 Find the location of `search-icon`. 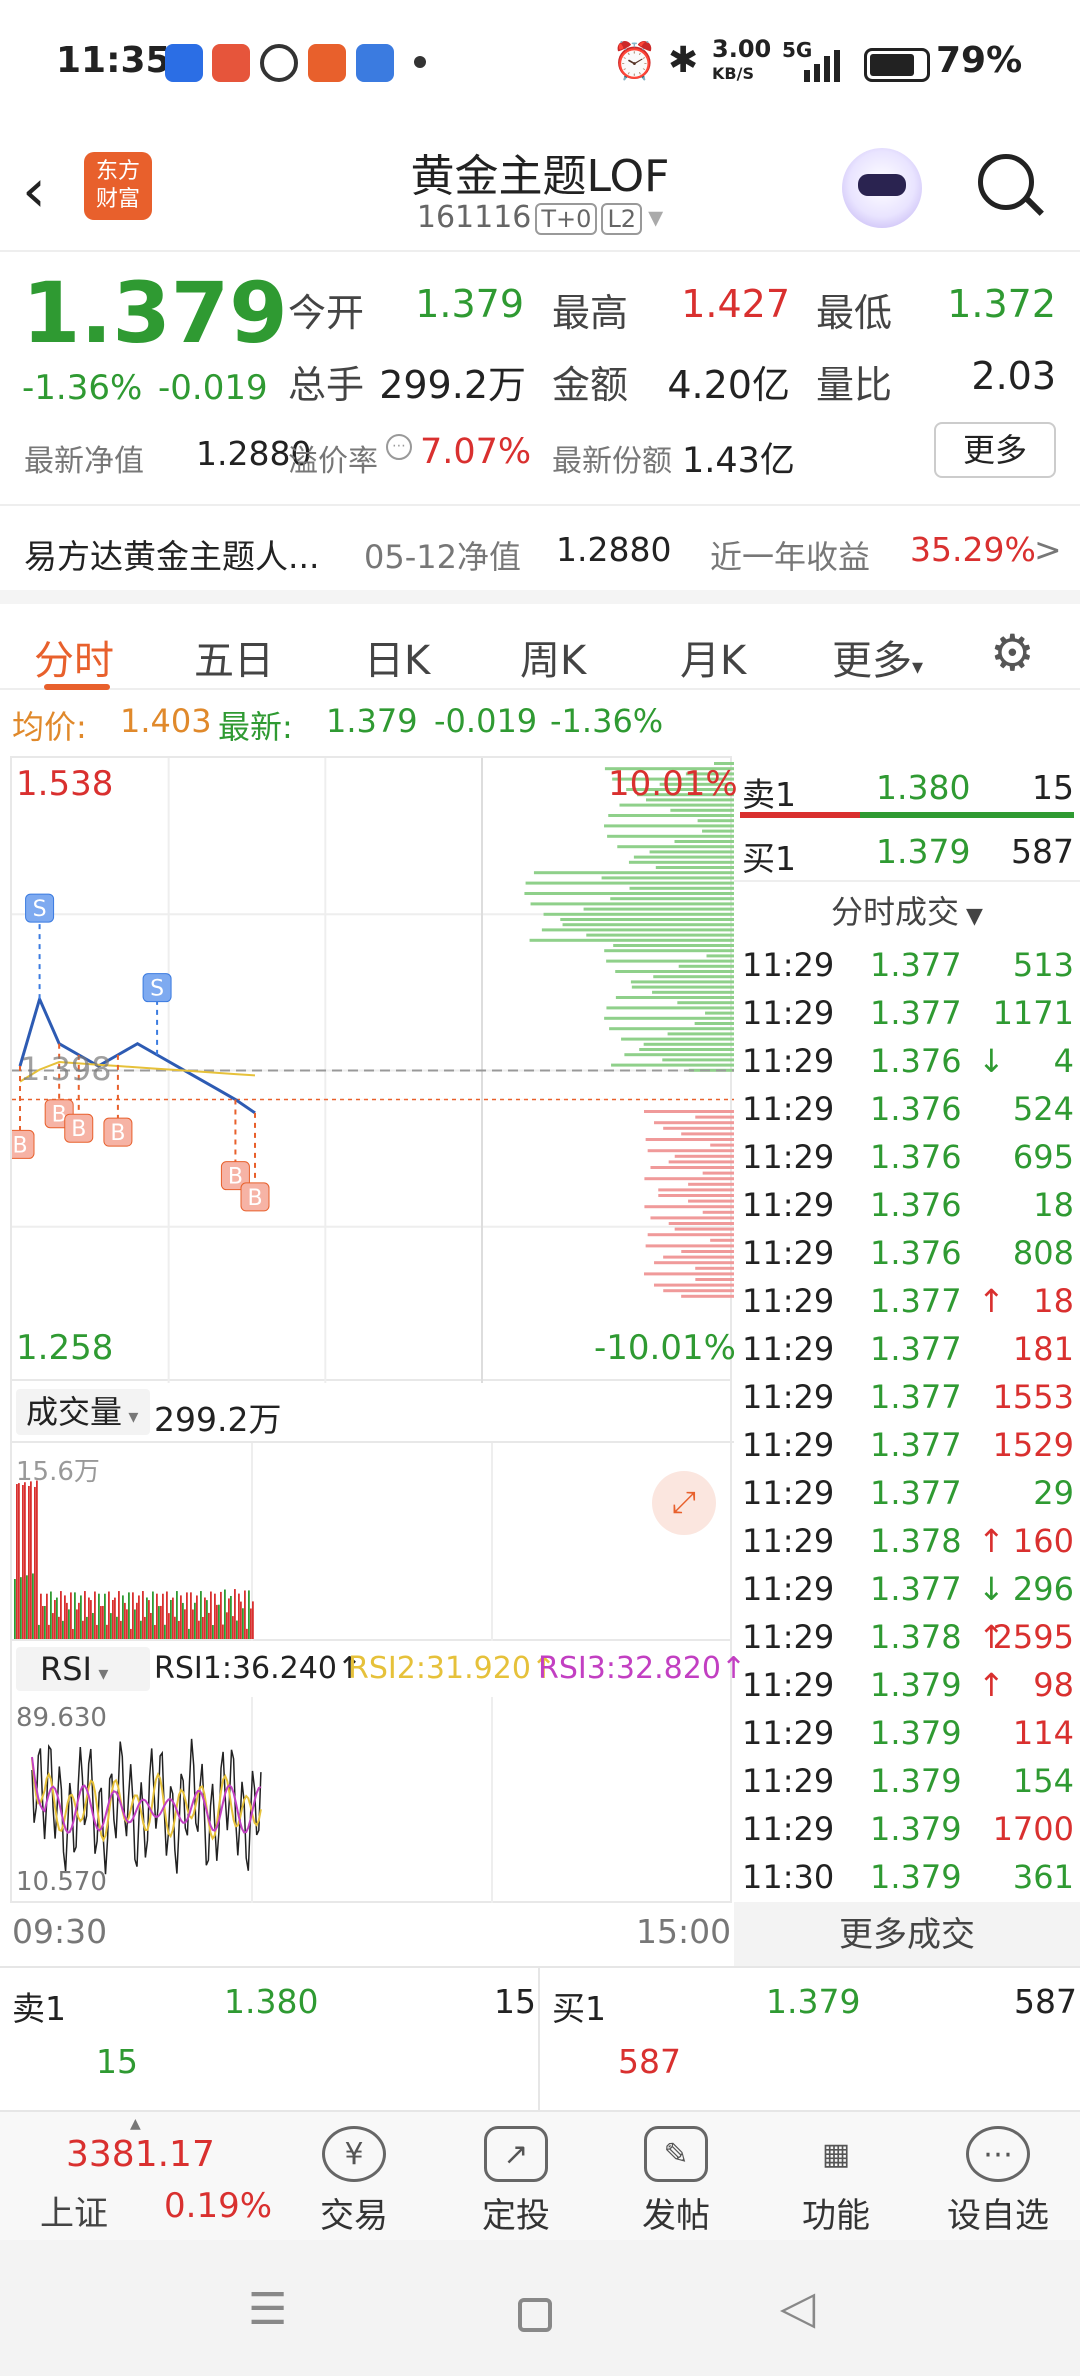

search-icon is located at coordinates (1011, 185).